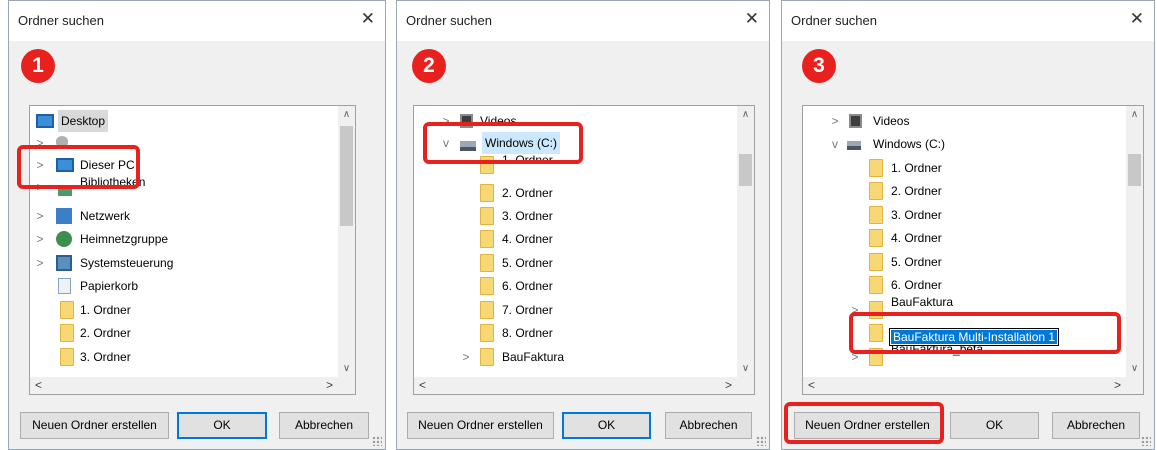  Describe the element at coordinates (854, 145) in the screenshot. I see `drive-icon` at that location.